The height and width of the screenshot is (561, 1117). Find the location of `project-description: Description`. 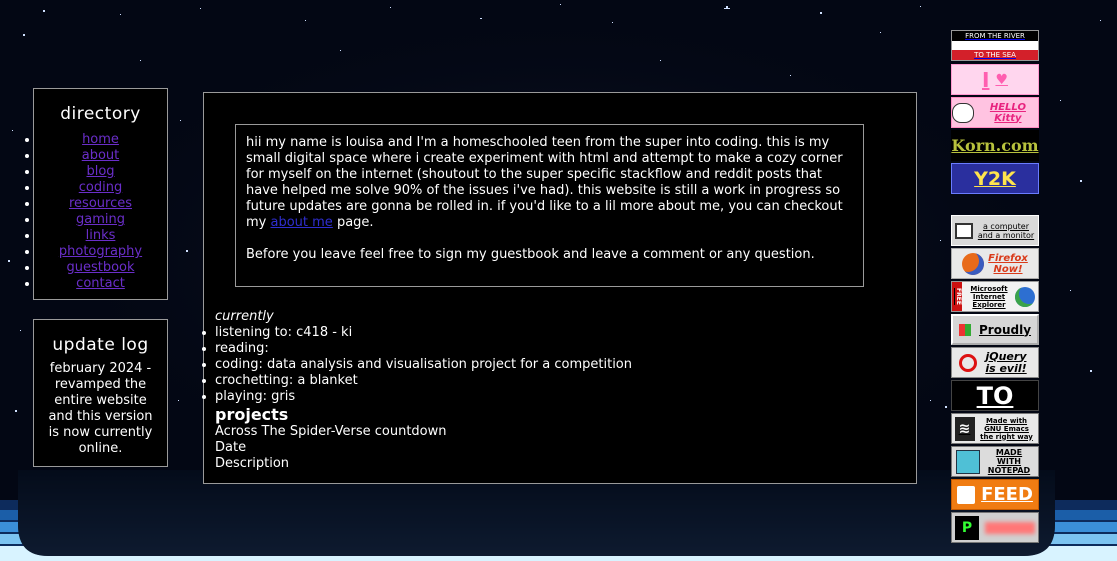

project-description: Description is located at coordinates (252, 463).